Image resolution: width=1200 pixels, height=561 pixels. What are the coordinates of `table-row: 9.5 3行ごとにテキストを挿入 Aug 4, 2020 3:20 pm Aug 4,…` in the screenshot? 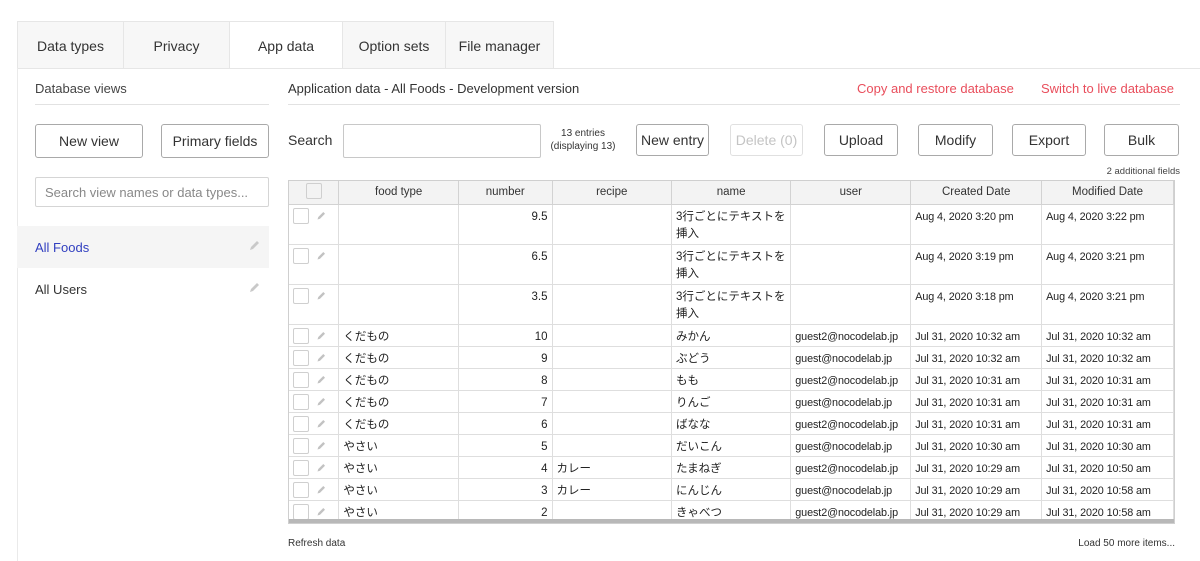 It's located at (731, 224).